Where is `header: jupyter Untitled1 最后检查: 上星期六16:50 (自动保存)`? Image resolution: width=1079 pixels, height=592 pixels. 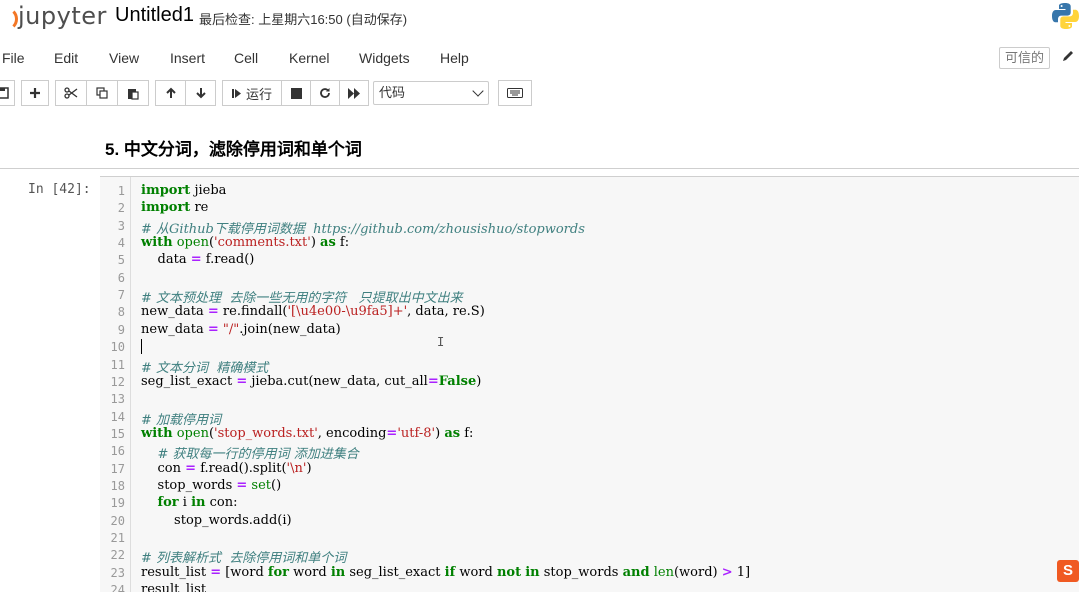 header: jupyter Untitled1 最后检查: 上星期六16:50 (自动保存) is located at coordinates (539, 18).